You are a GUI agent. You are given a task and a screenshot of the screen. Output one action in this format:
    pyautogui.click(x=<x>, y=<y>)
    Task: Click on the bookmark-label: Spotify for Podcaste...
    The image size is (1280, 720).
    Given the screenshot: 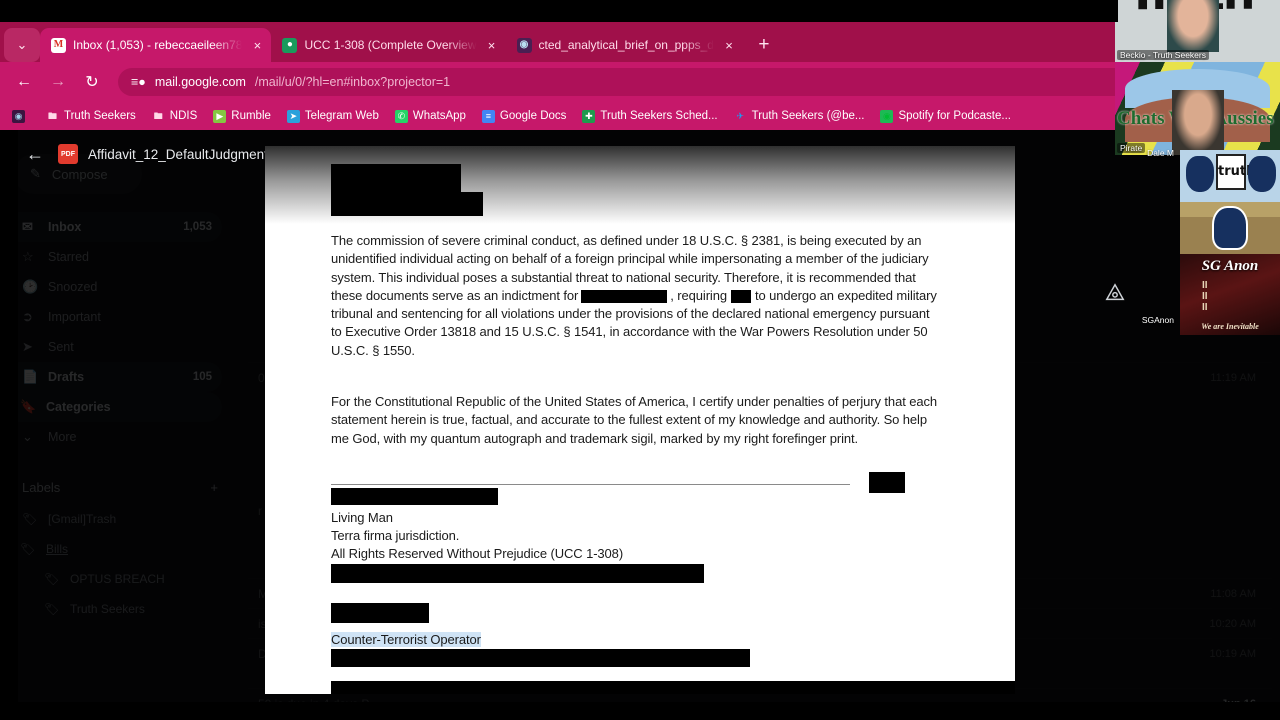 What is the action you would take?
    pyautogui.click(x=954, y=116)
    